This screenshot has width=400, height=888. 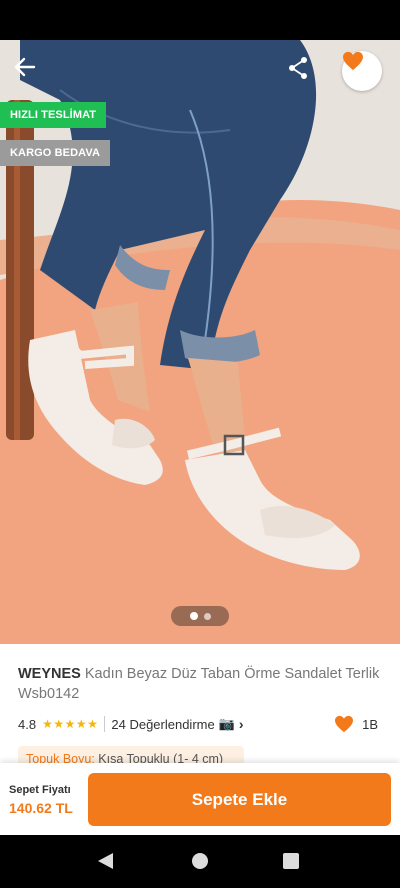 I want to click on pager-dot-active, so click(x=193, y=616).